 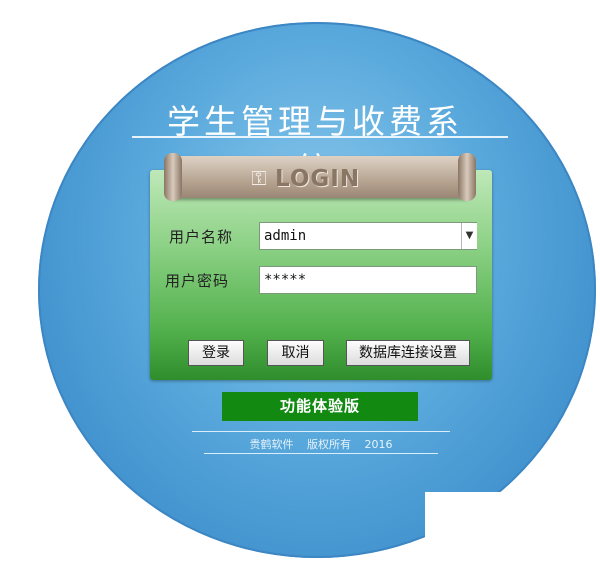 What do you see at coordinates (469, 236) in the screenshot?
I see `chevron-down-icon: ▼` at bounding box center [469, 236].